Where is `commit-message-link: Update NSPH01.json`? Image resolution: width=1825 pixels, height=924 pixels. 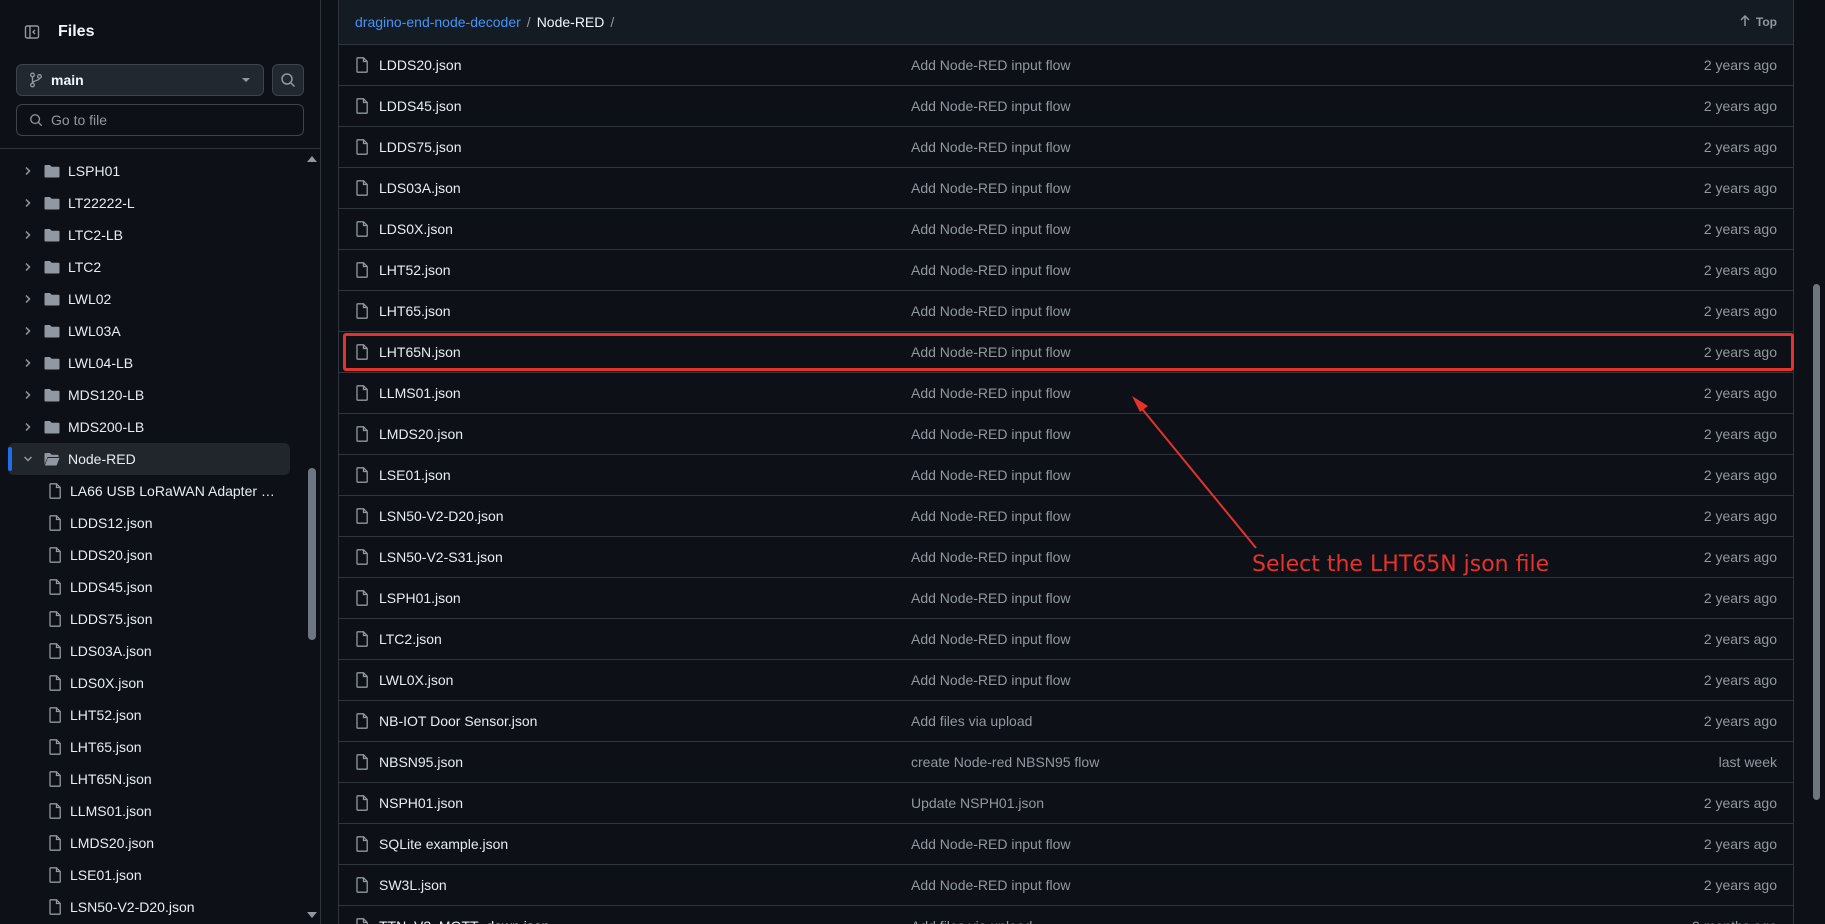
commit-message-link: Update NSPH01.json is located at coordinates (1307, 803).